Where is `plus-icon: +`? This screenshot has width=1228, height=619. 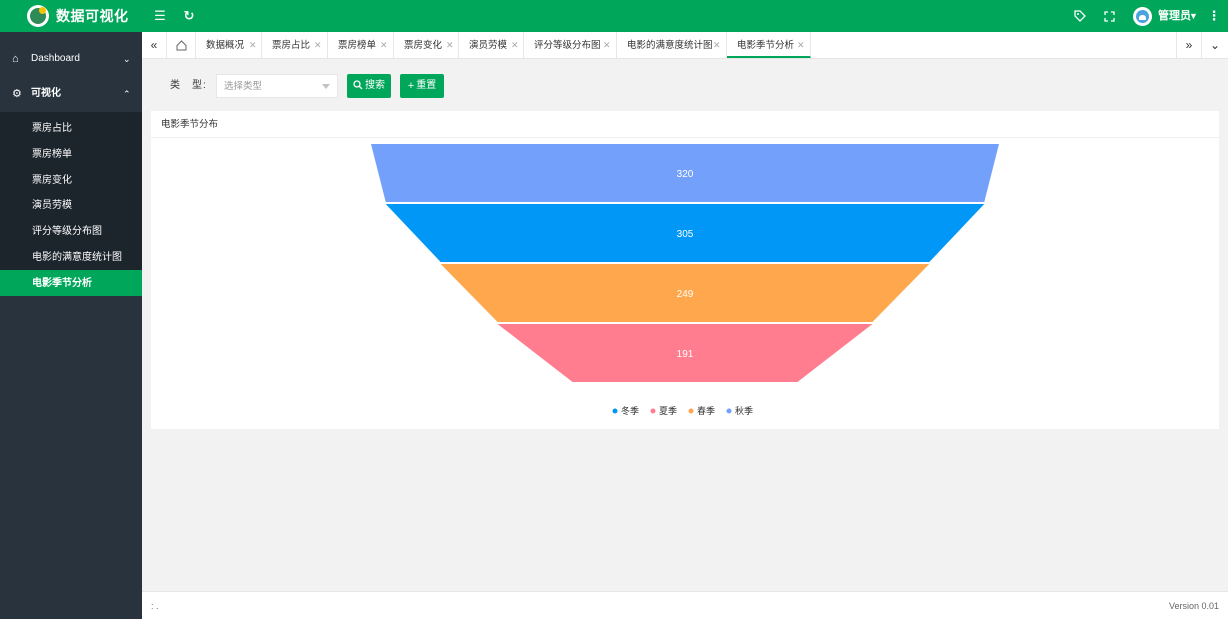 plus-icon: + is located at coordinates (411, 86).